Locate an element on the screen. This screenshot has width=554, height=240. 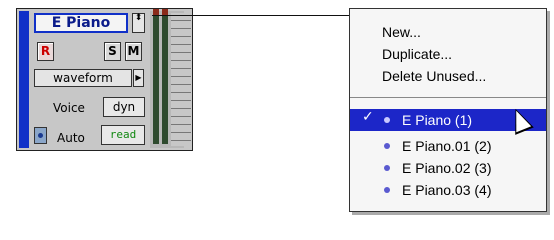
meter-scale is located at coordinates (181, 79).